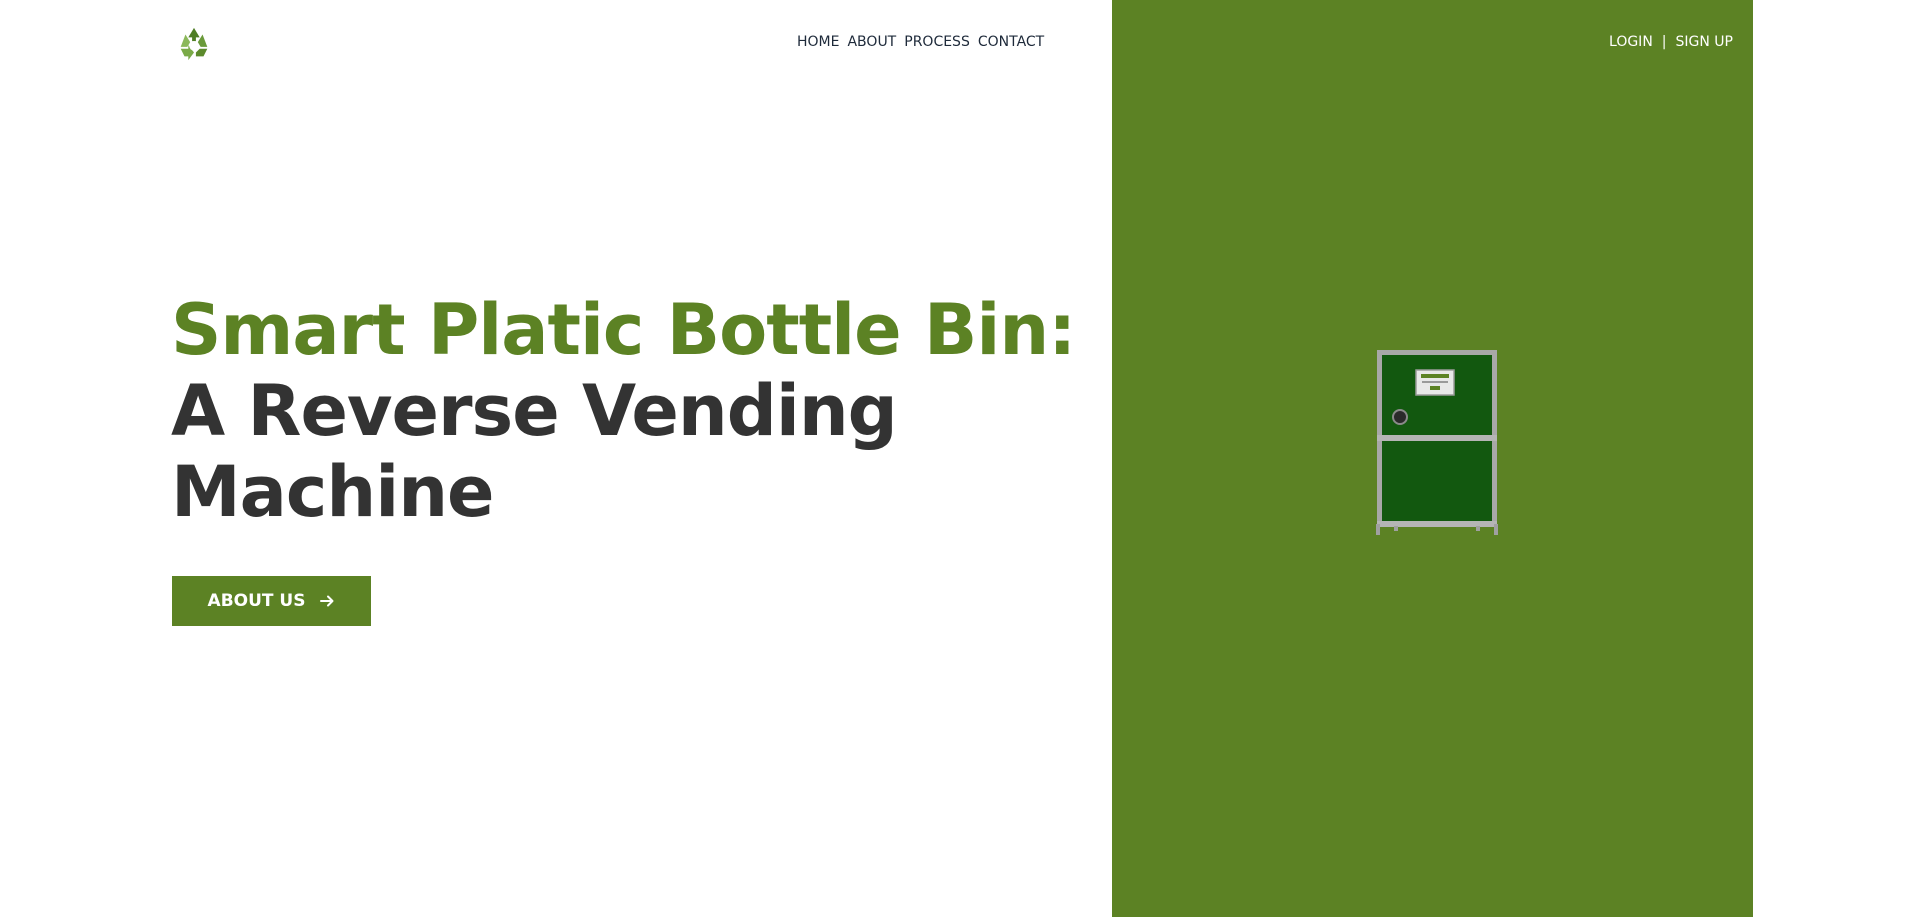 The image size is (1905, 917). I want to click on nav-item-process: PROCESS, so click(937, 42).